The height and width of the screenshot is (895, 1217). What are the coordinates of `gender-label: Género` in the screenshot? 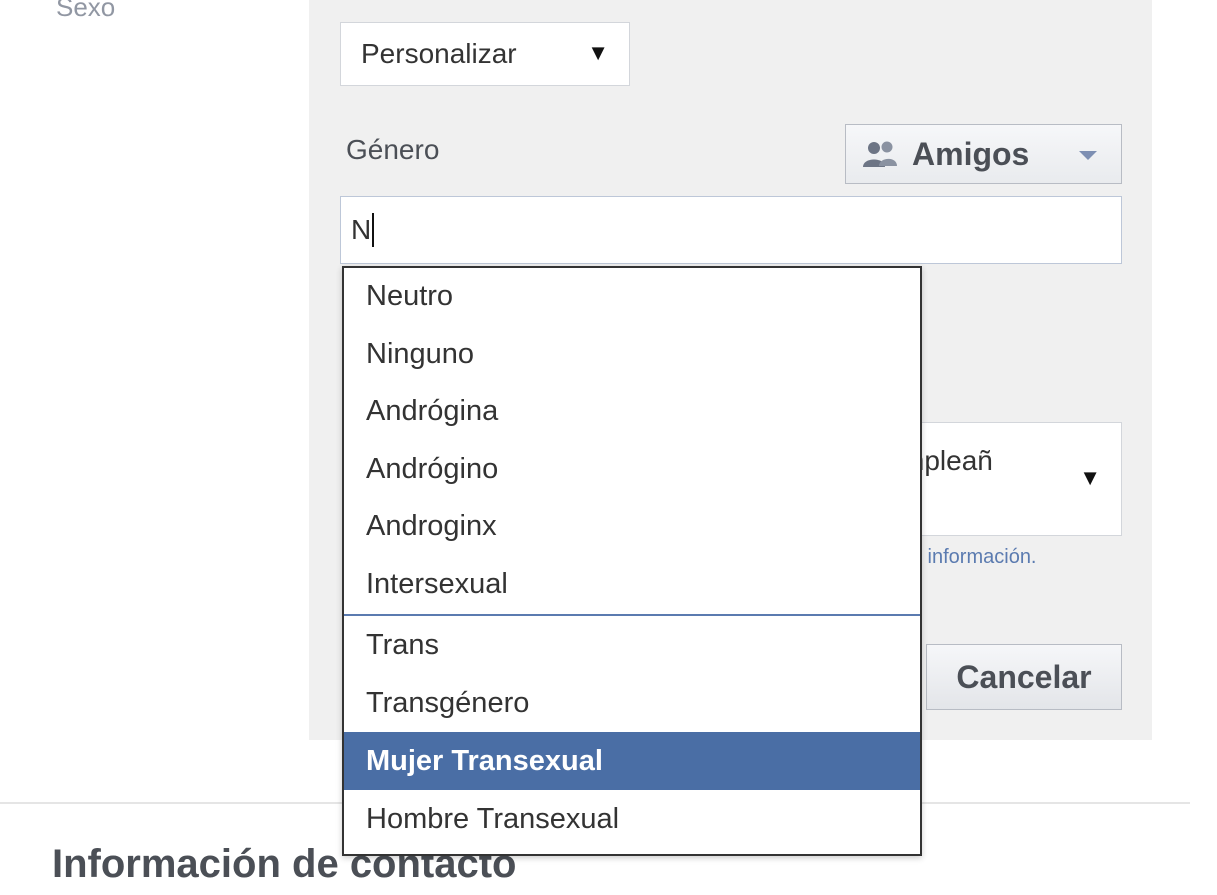 It's located at (393, 149).